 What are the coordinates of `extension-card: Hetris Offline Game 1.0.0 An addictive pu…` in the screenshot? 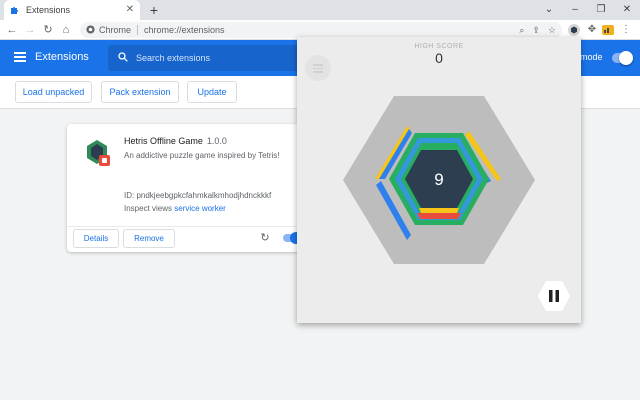 It's located at (184, 188).